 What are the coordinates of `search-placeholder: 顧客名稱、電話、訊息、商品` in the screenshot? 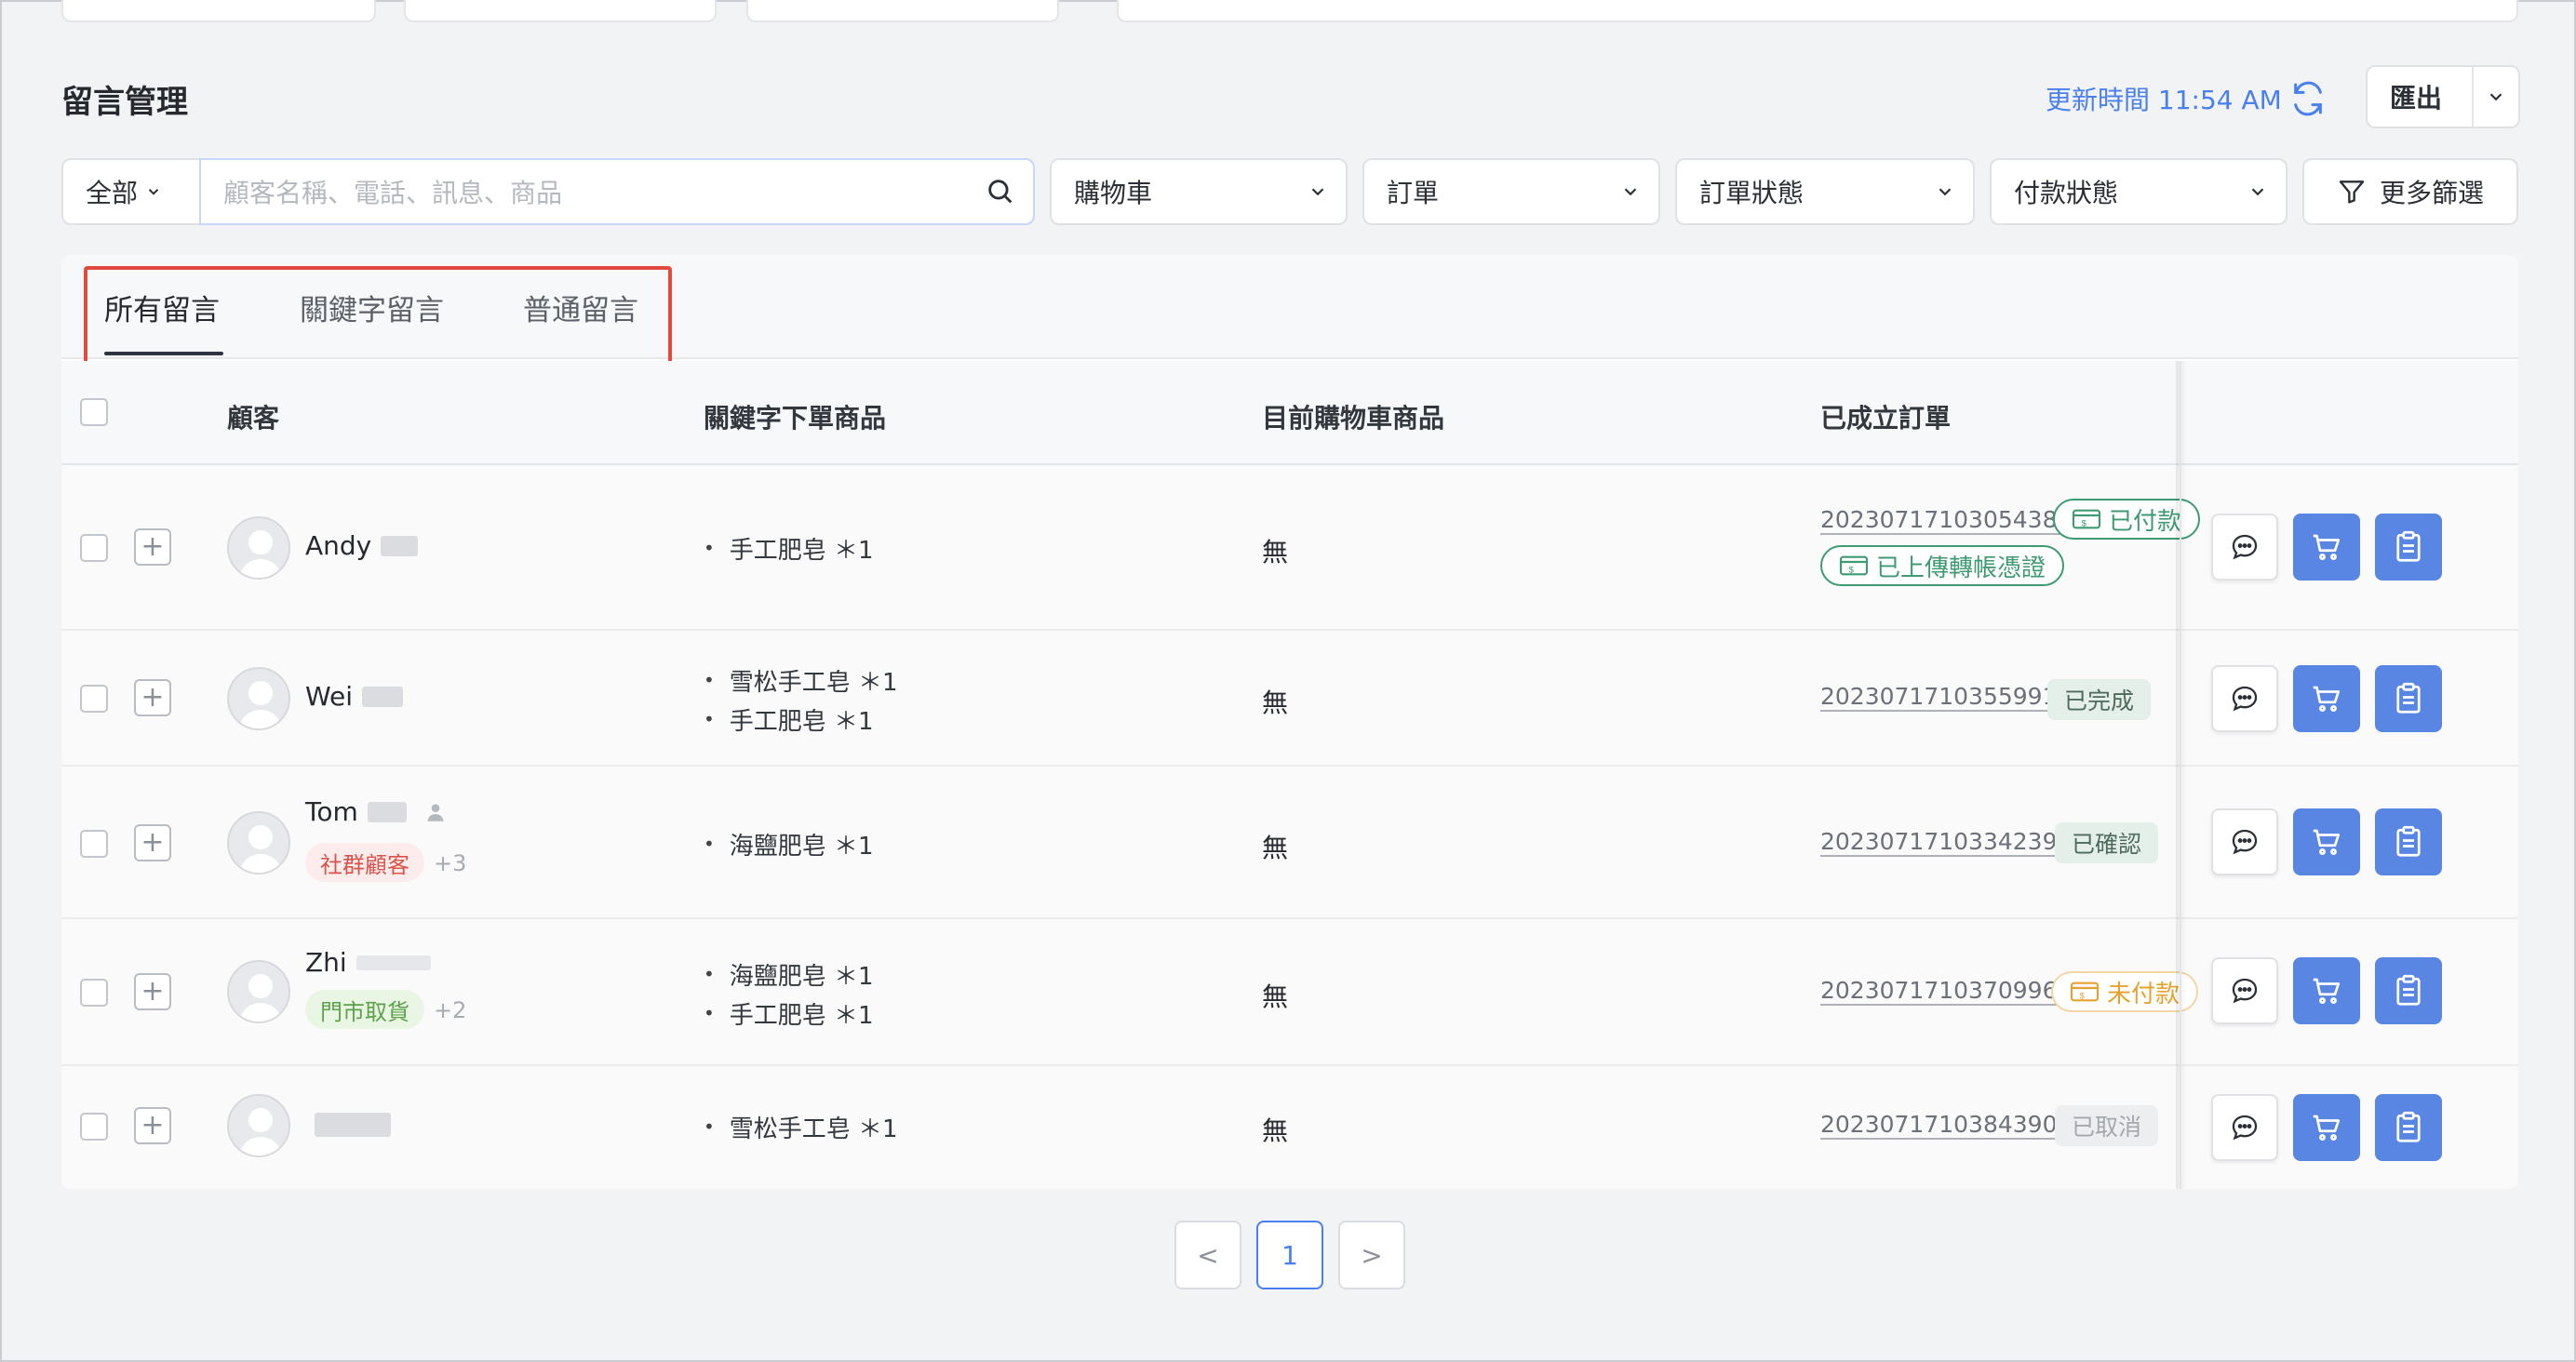 It's located at (393, 193).